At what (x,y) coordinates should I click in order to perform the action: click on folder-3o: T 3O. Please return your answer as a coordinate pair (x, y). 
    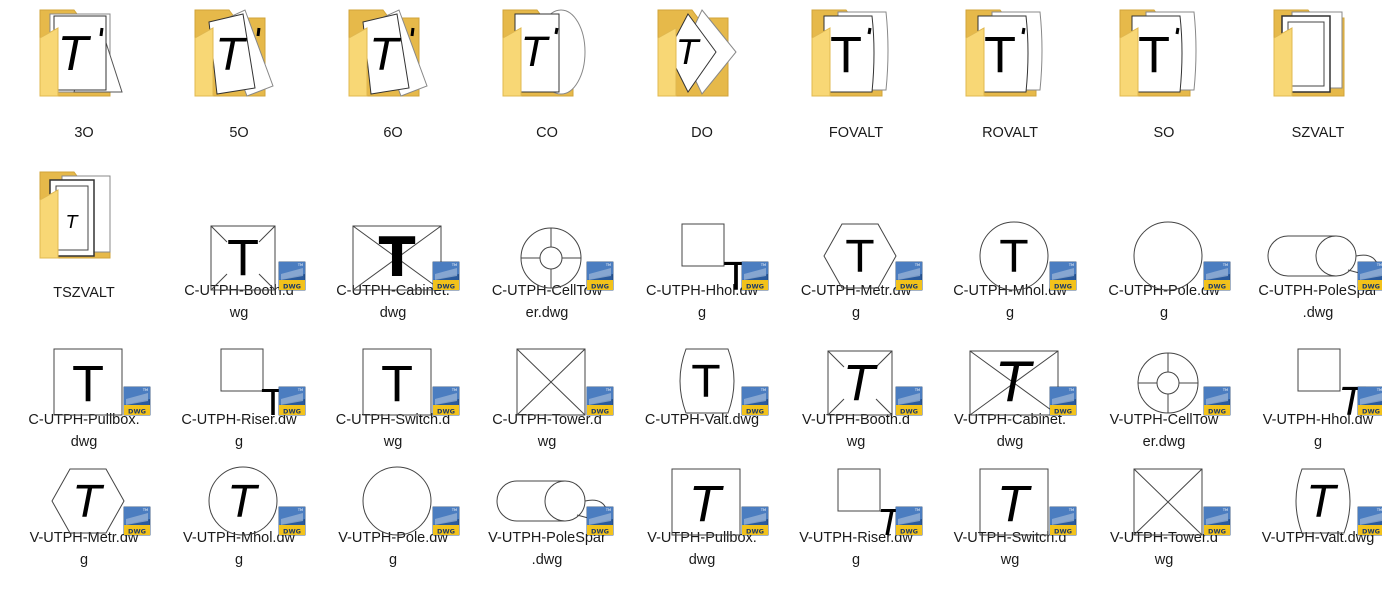
    Looking at the image, I should click on (84, 70).